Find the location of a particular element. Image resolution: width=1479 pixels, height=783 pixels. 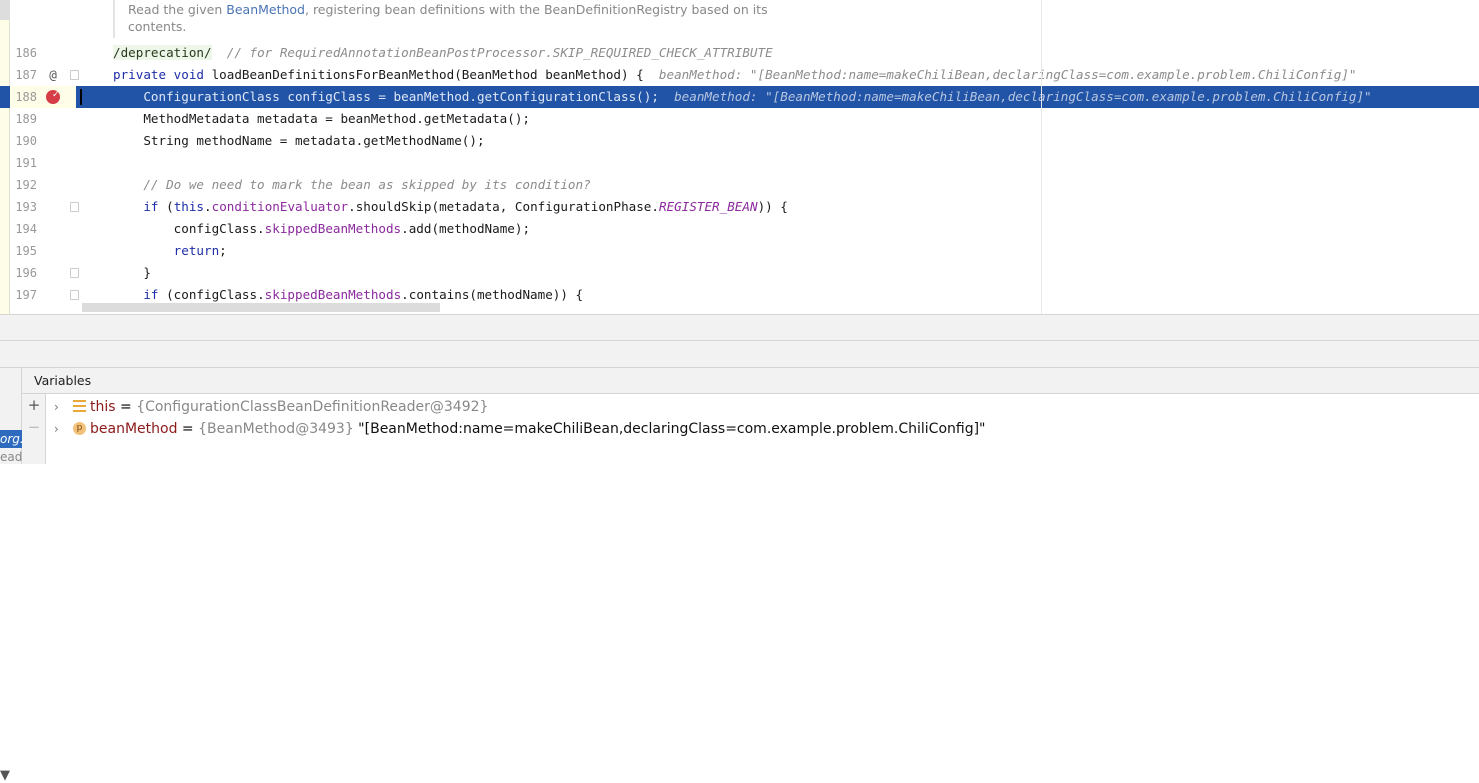

code-token: this is located at coordinates (189, 206).